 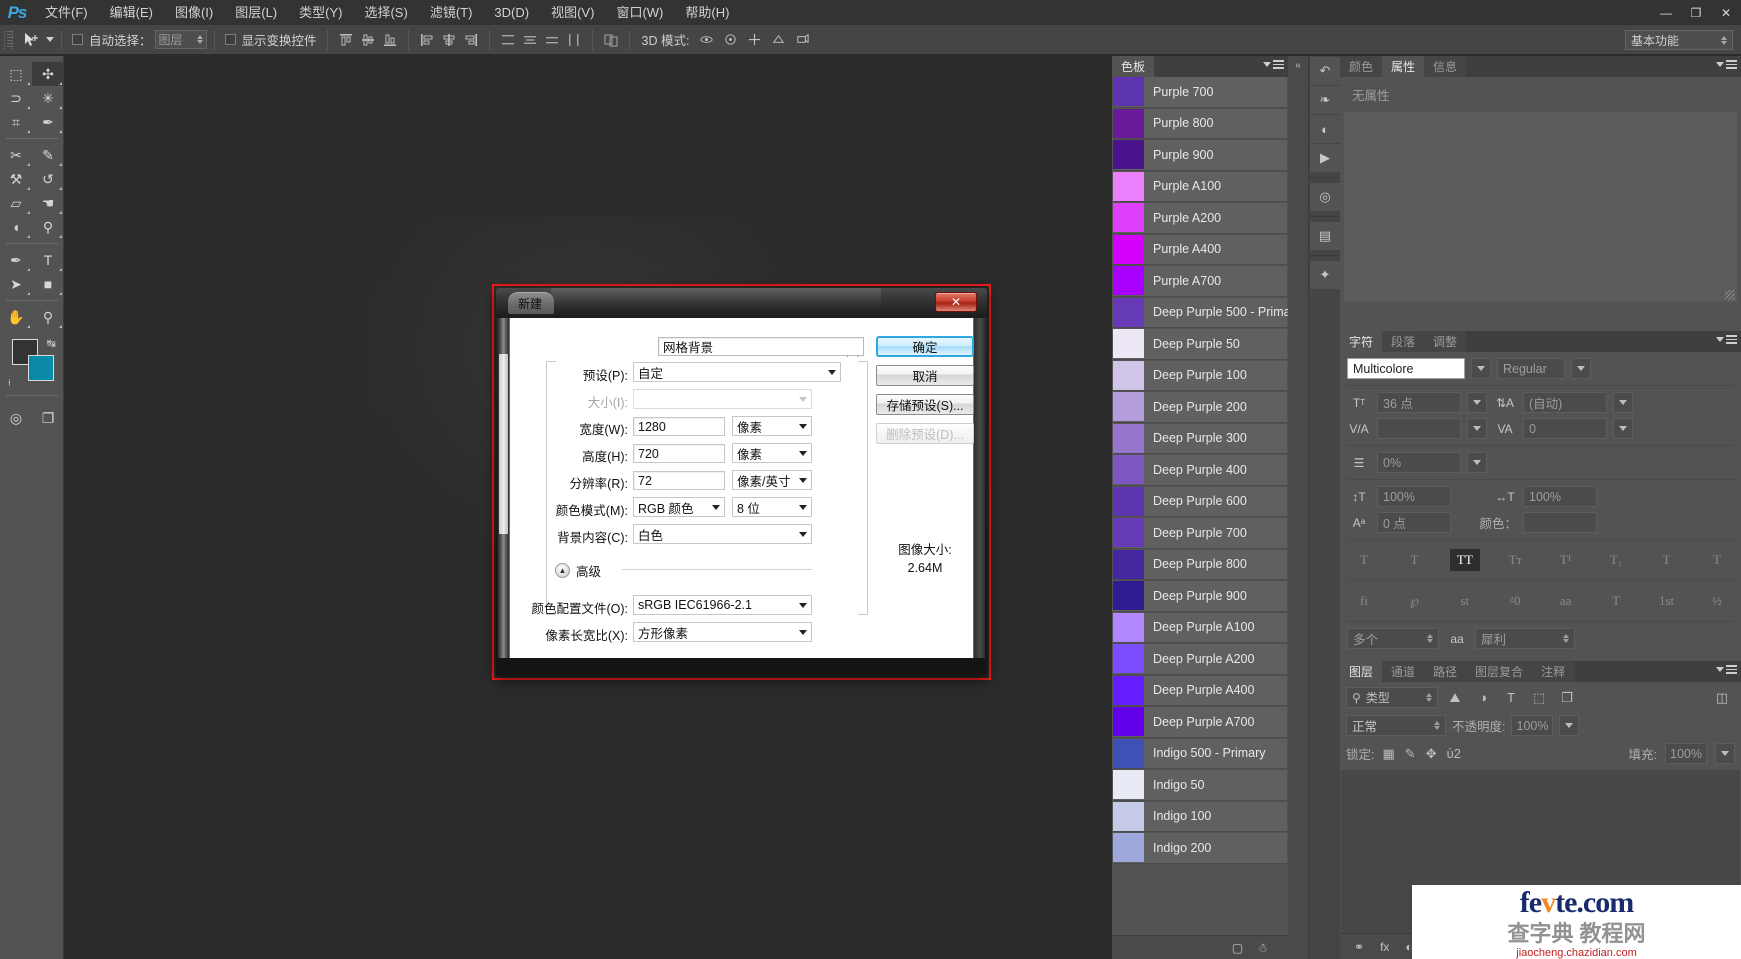 What do you see at coordinates (508, 40) in the screenshot?
I see `distribute-top-icon` at bounding box center [508, 40].